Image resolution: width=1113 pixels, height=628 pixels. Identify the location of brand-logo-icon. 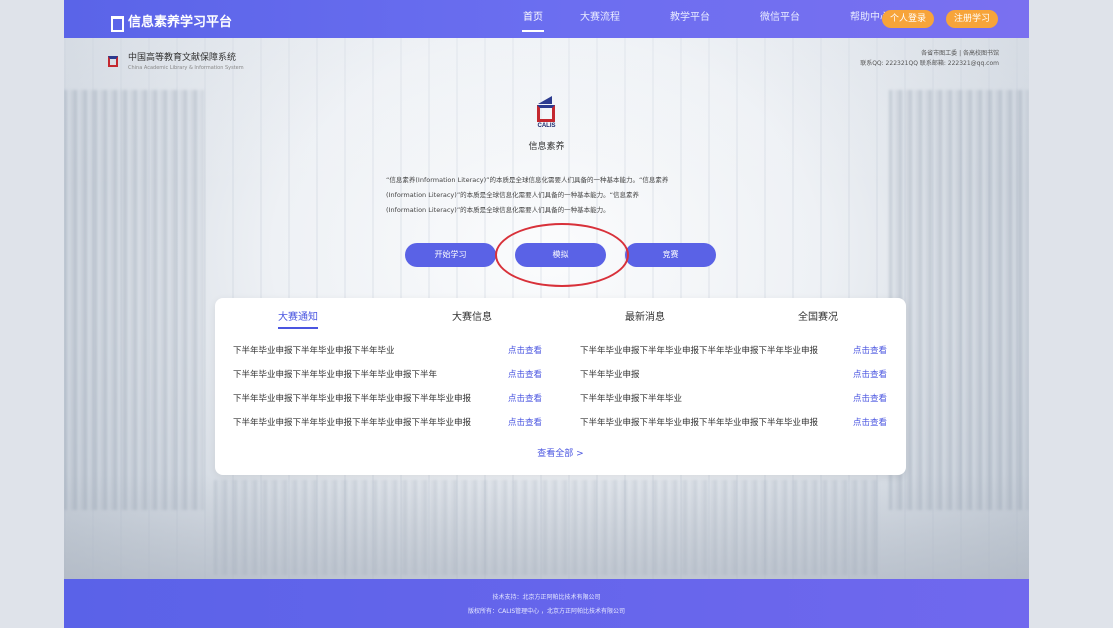
(117, 23).